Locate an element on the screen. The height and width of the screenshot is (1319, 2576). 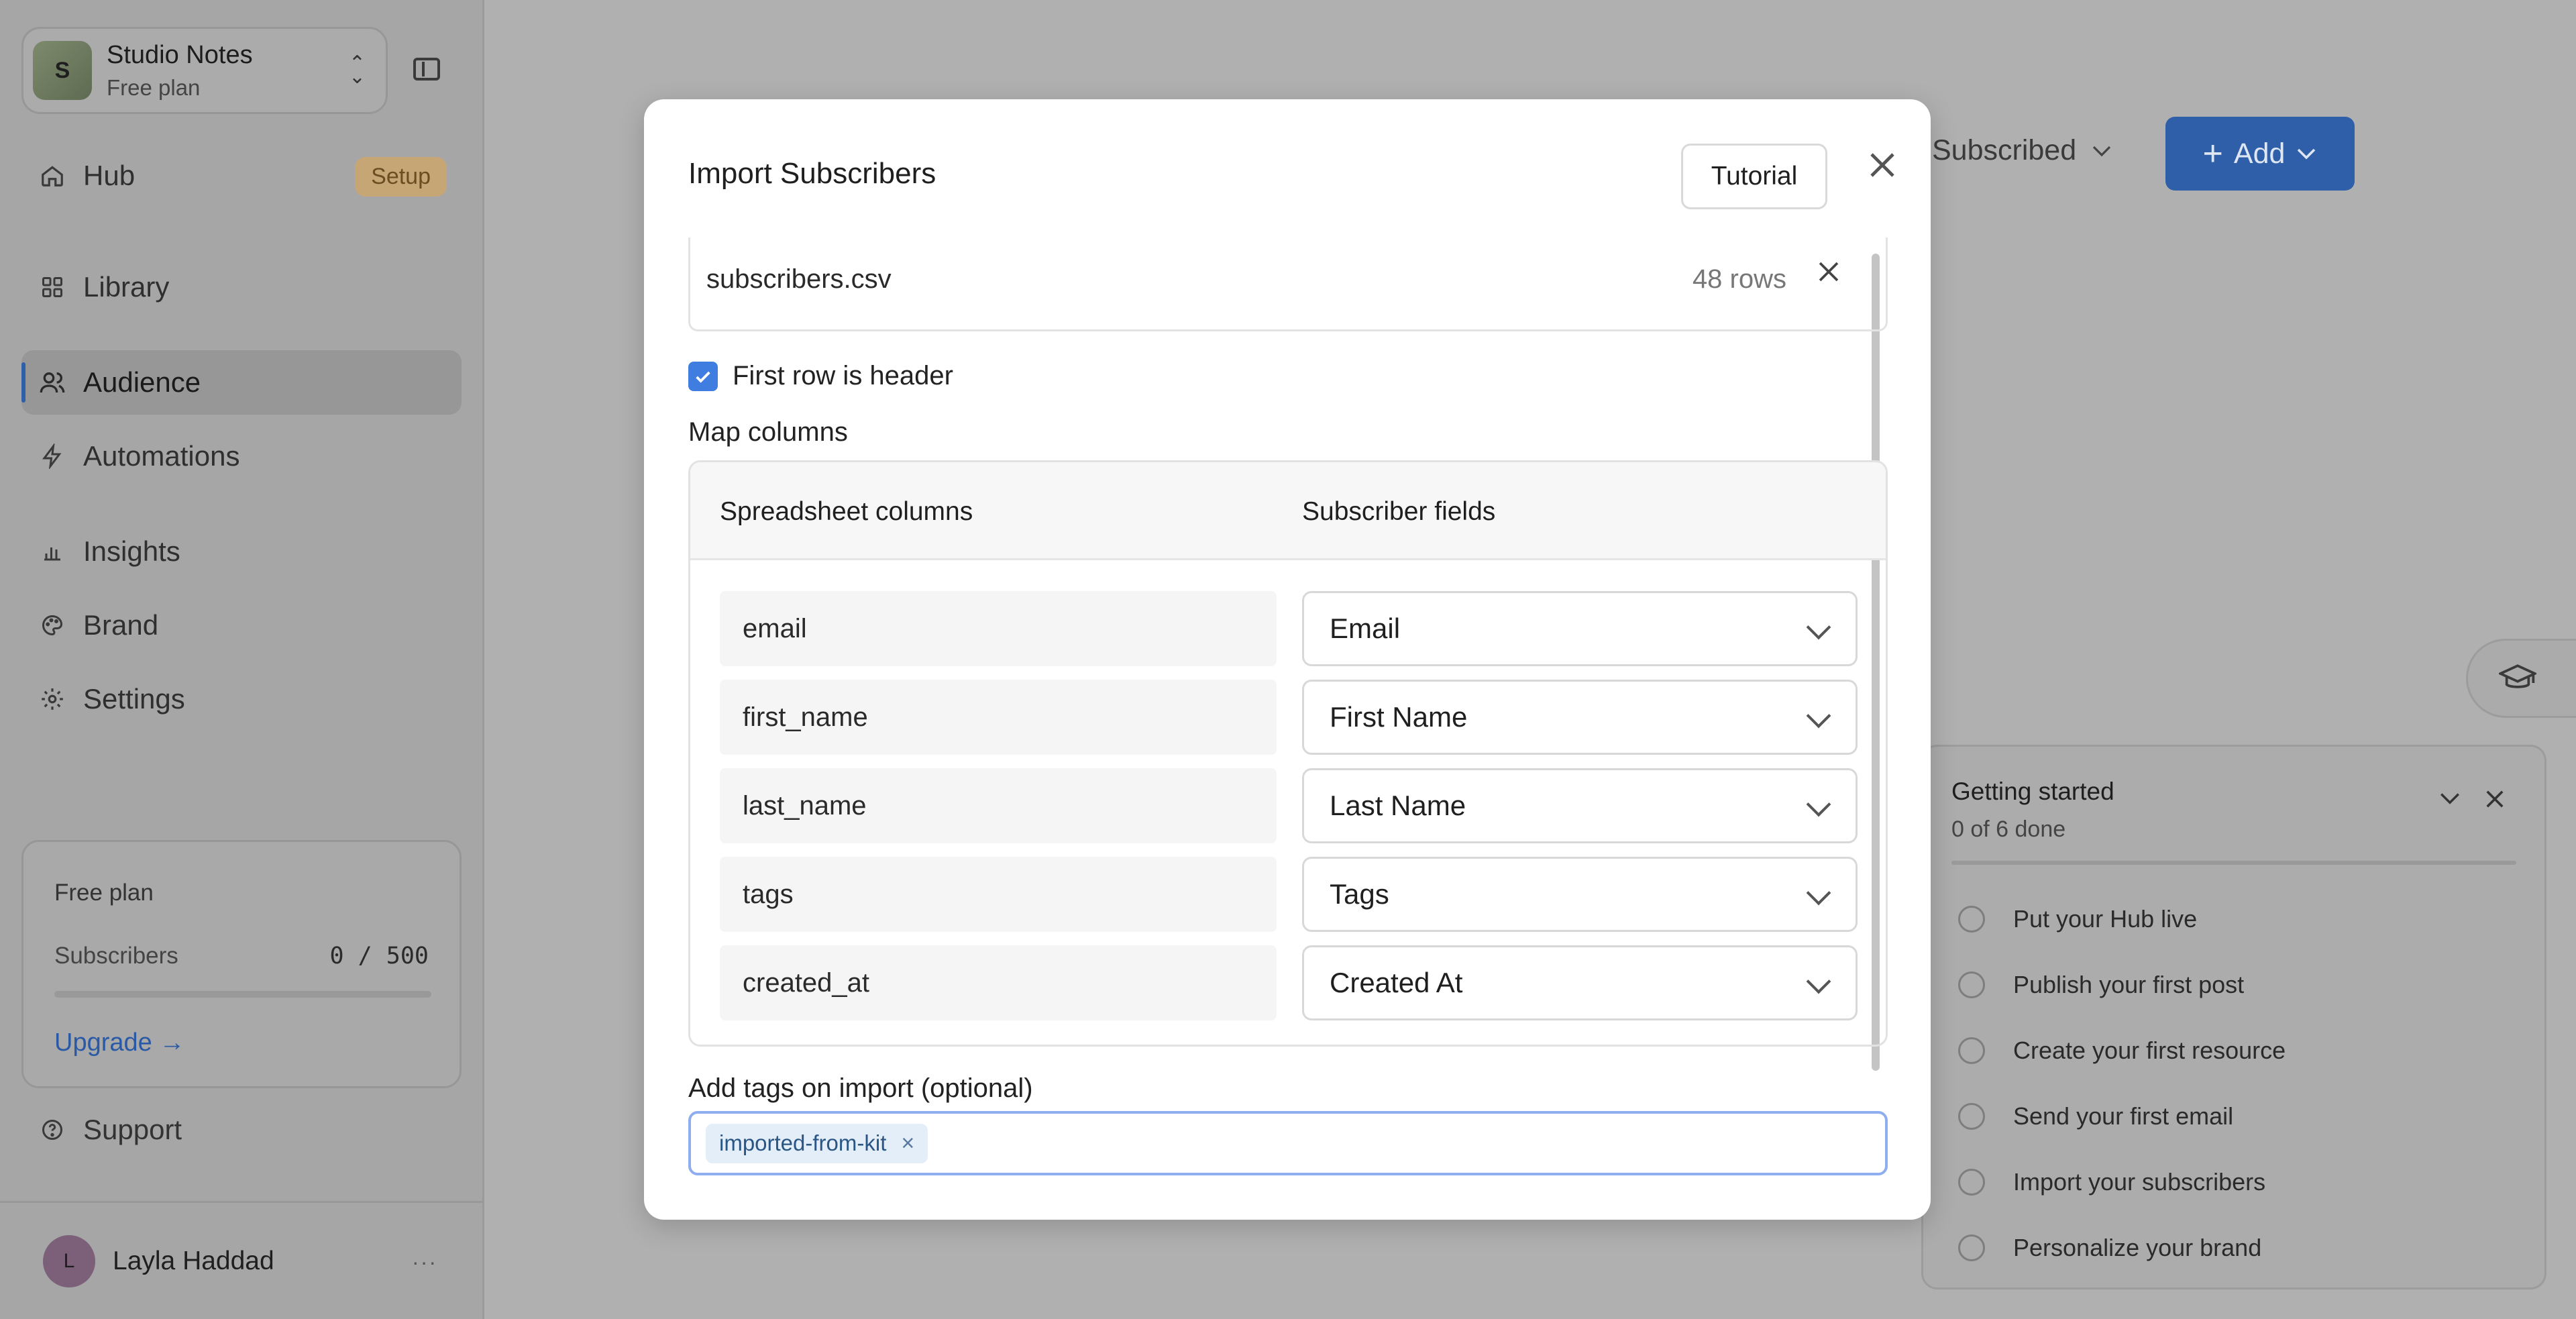
table-row: last_name Last Name is located at coordinates (1288, 805).